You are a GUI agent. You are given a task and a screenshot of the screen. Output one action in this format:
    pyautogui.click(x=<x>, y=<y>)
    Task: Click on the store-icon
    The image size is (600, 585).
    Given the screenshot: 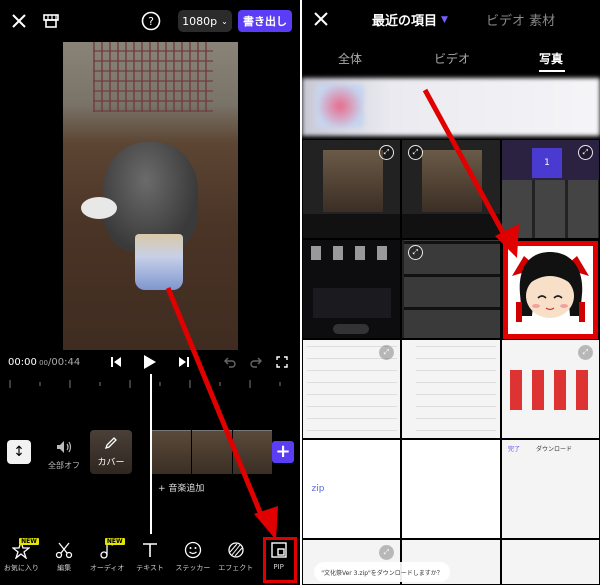 What is the action you would take?
    pyautogui.click(x=51, y=21)
    